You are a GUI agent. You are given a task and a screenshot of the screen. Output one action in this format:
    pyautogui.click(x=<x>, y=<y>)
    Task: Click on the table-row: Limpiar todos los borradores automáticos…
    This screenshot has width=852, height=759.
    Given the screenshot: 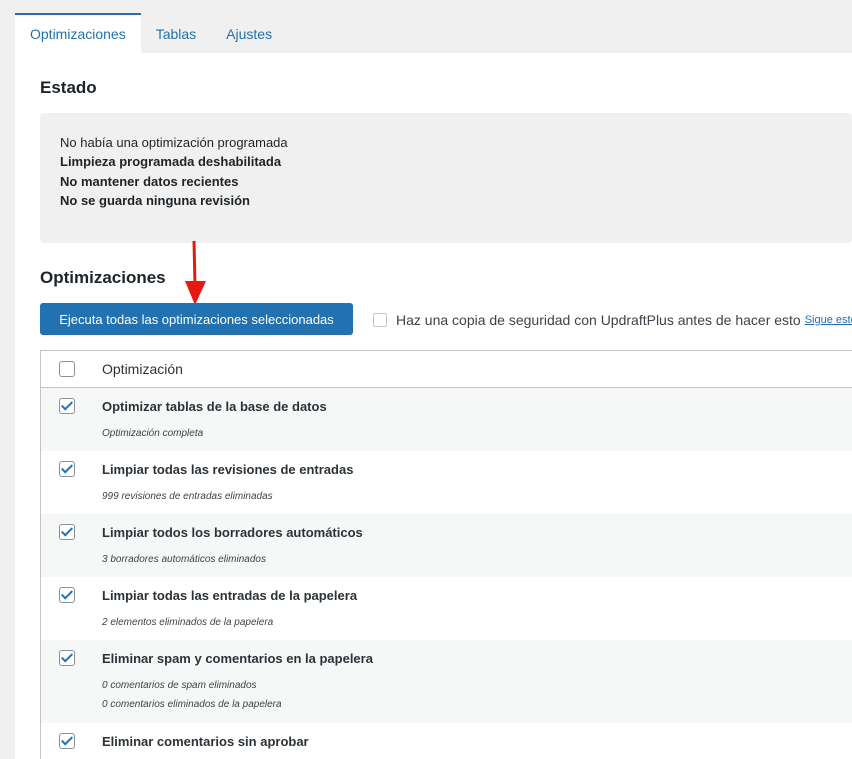 What is the action you would take?
    pyautogui.click(x=446, y=545)
    